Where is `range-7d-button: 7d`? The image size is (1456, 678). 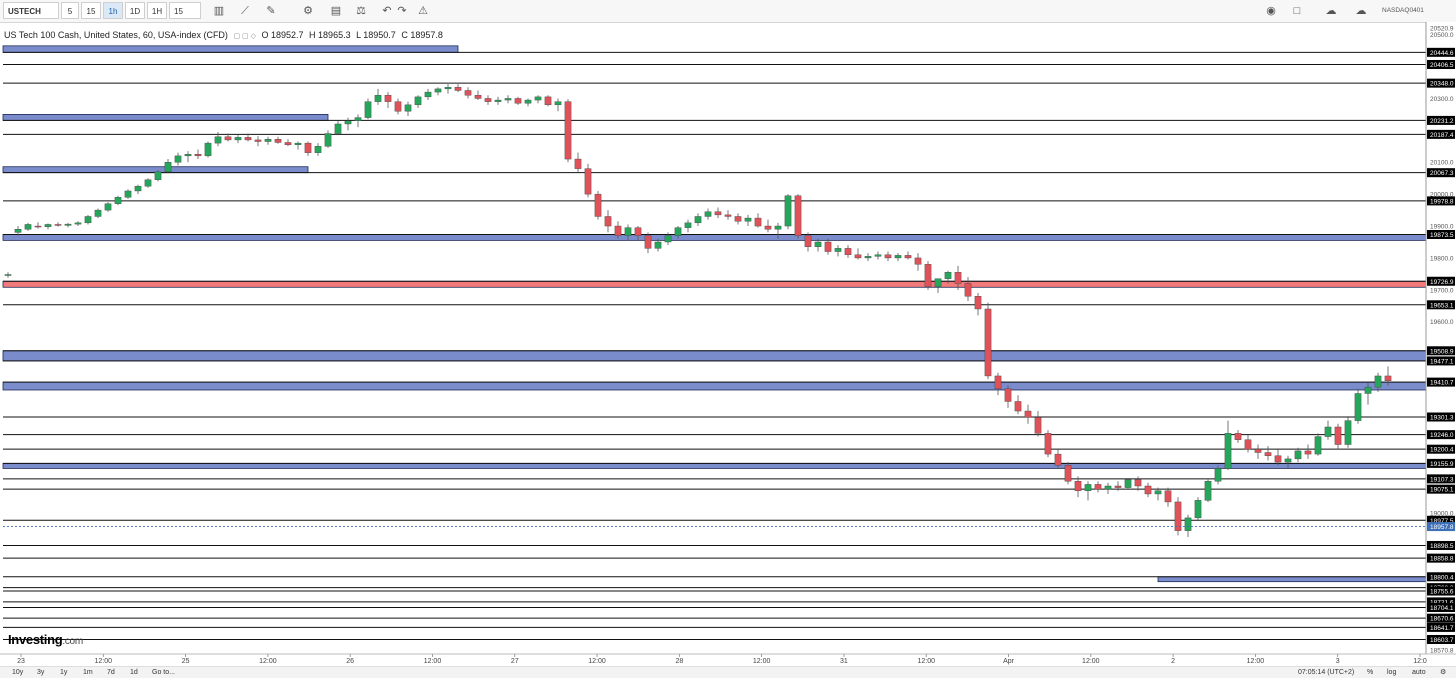
range-7d-button: 7d is located at coordinates (111, 672).